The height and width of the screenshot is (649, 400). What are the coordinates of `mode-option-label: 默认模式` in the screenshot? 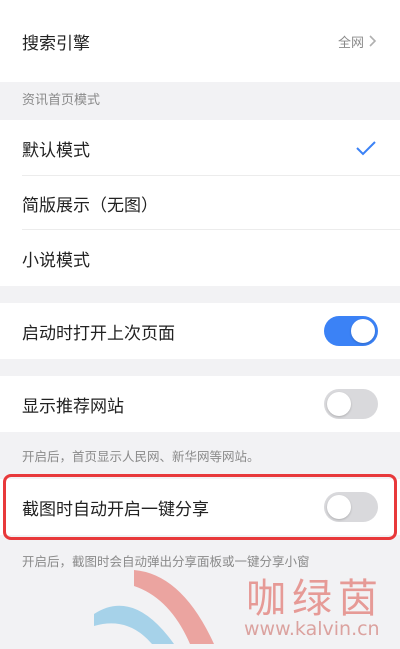 It's located at (56, 150).